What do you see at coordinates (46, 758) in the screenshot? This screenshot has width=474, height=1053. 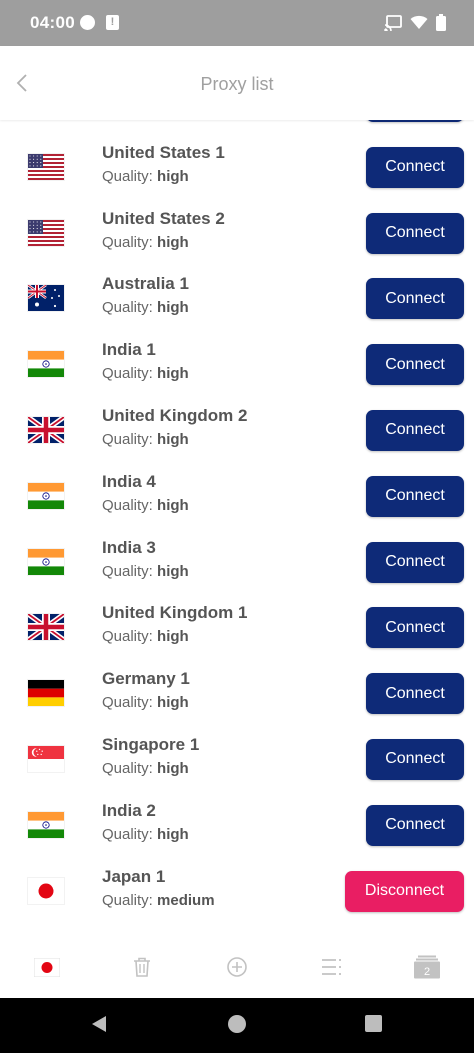 I see `sg-flag-icon` at bounding box center [46, 758].